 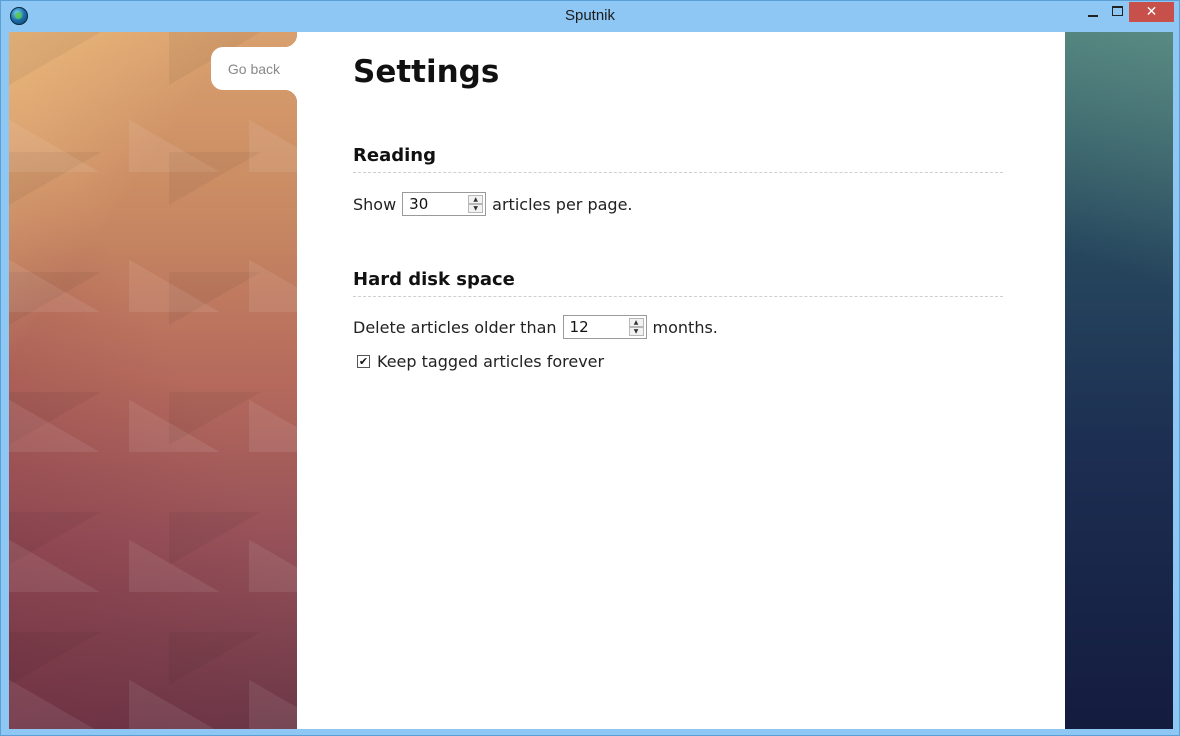 I want to click on title-bar: Sputnik ✕, so click(x=590, y=16).